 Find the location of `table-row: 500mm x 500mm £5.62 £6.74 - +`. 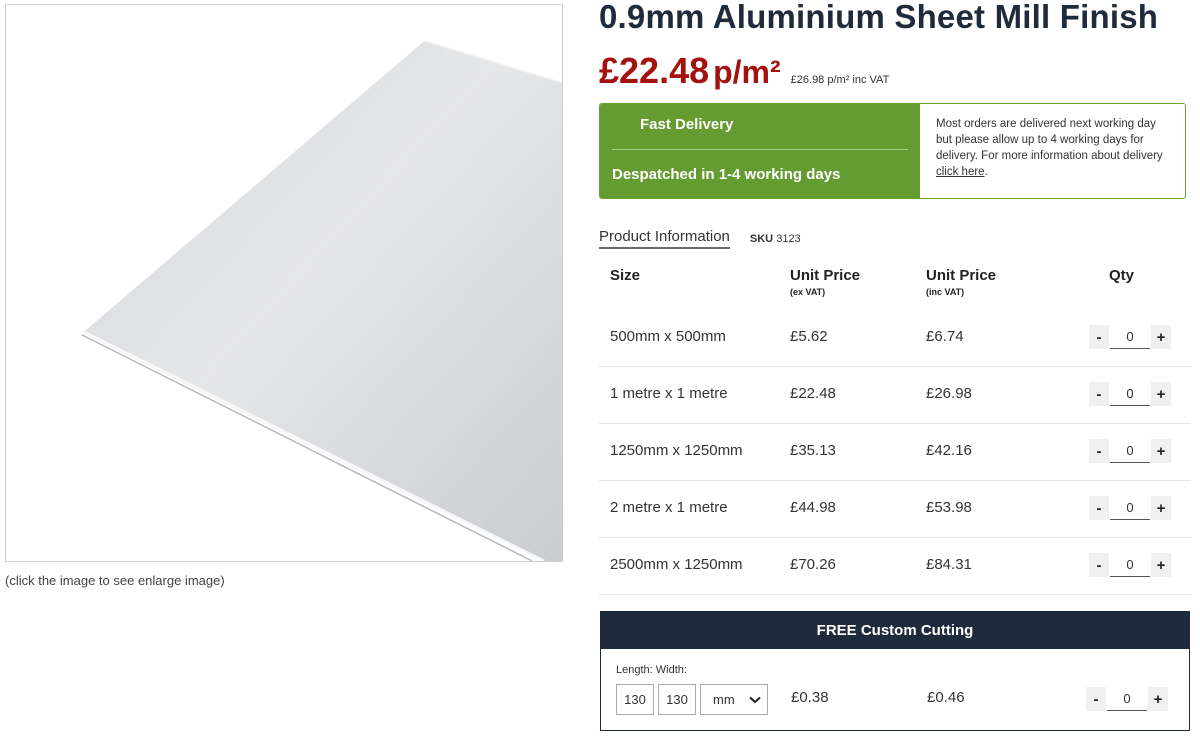

table-row: 500mm x 500mm £5.62 £6.74 - + is located at coordinates (895, 338).